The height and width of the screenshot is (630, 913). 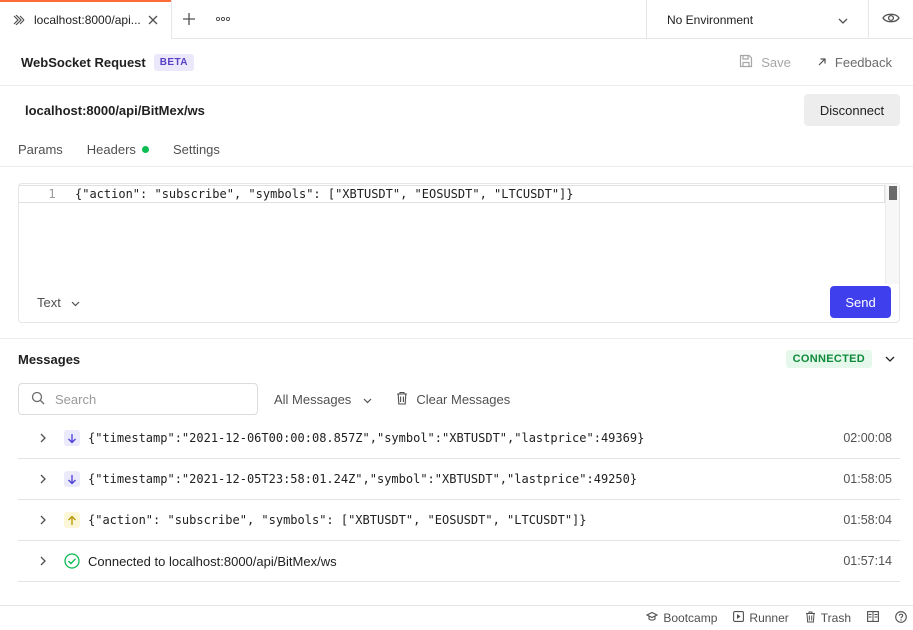 What do you see at coordinates (828, 359) in the screenshot?
I see `status-badge: CONNECTED` at bounding box center [828, 359].